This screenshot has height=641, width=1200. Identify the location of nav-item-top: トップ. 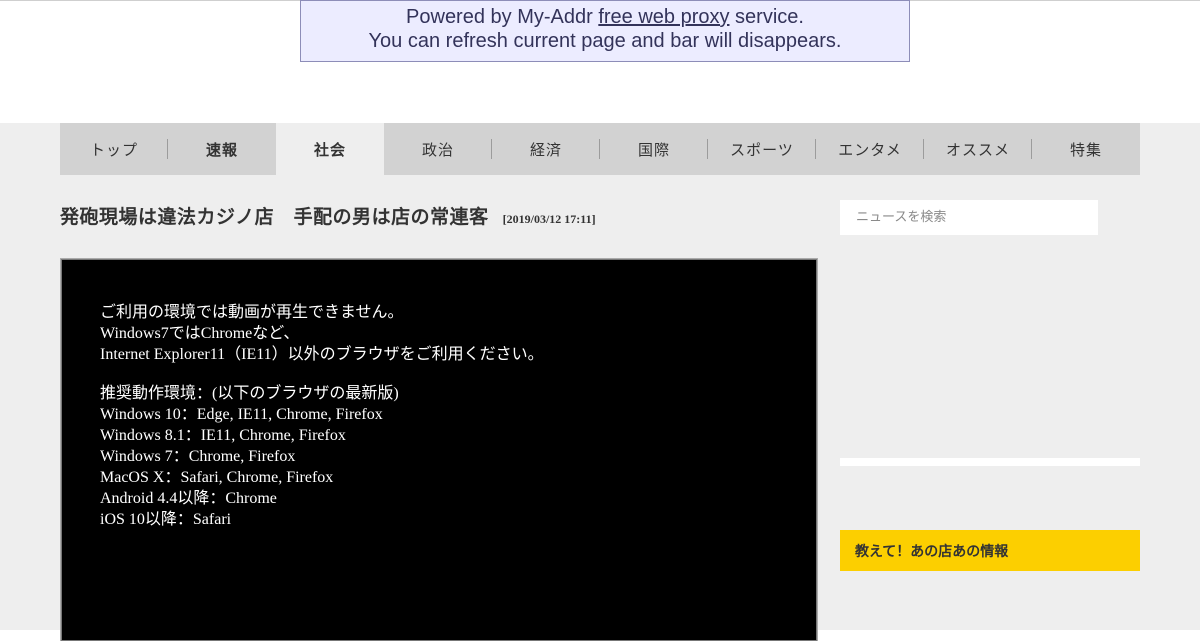
(114, 149).